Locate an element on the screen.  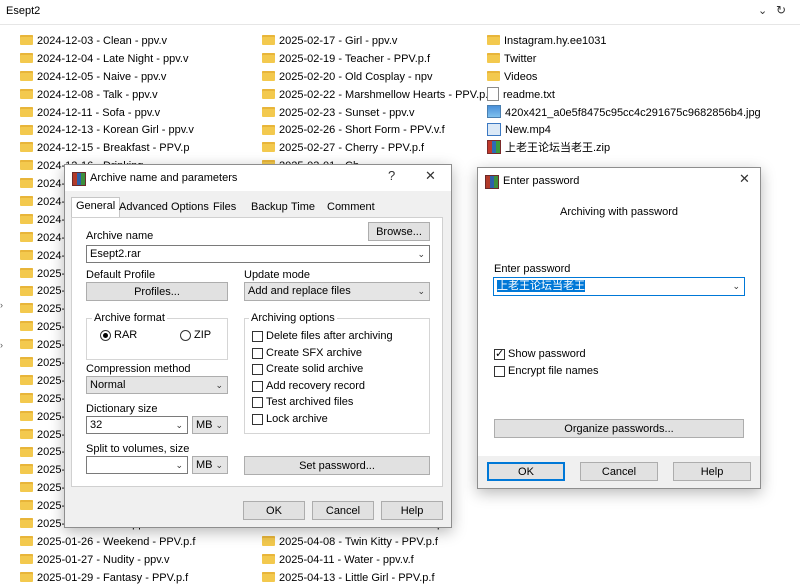
file-item: 2025-04-08 - Twin Kitty - PPV.p.f is located at coordinates (376, 543).